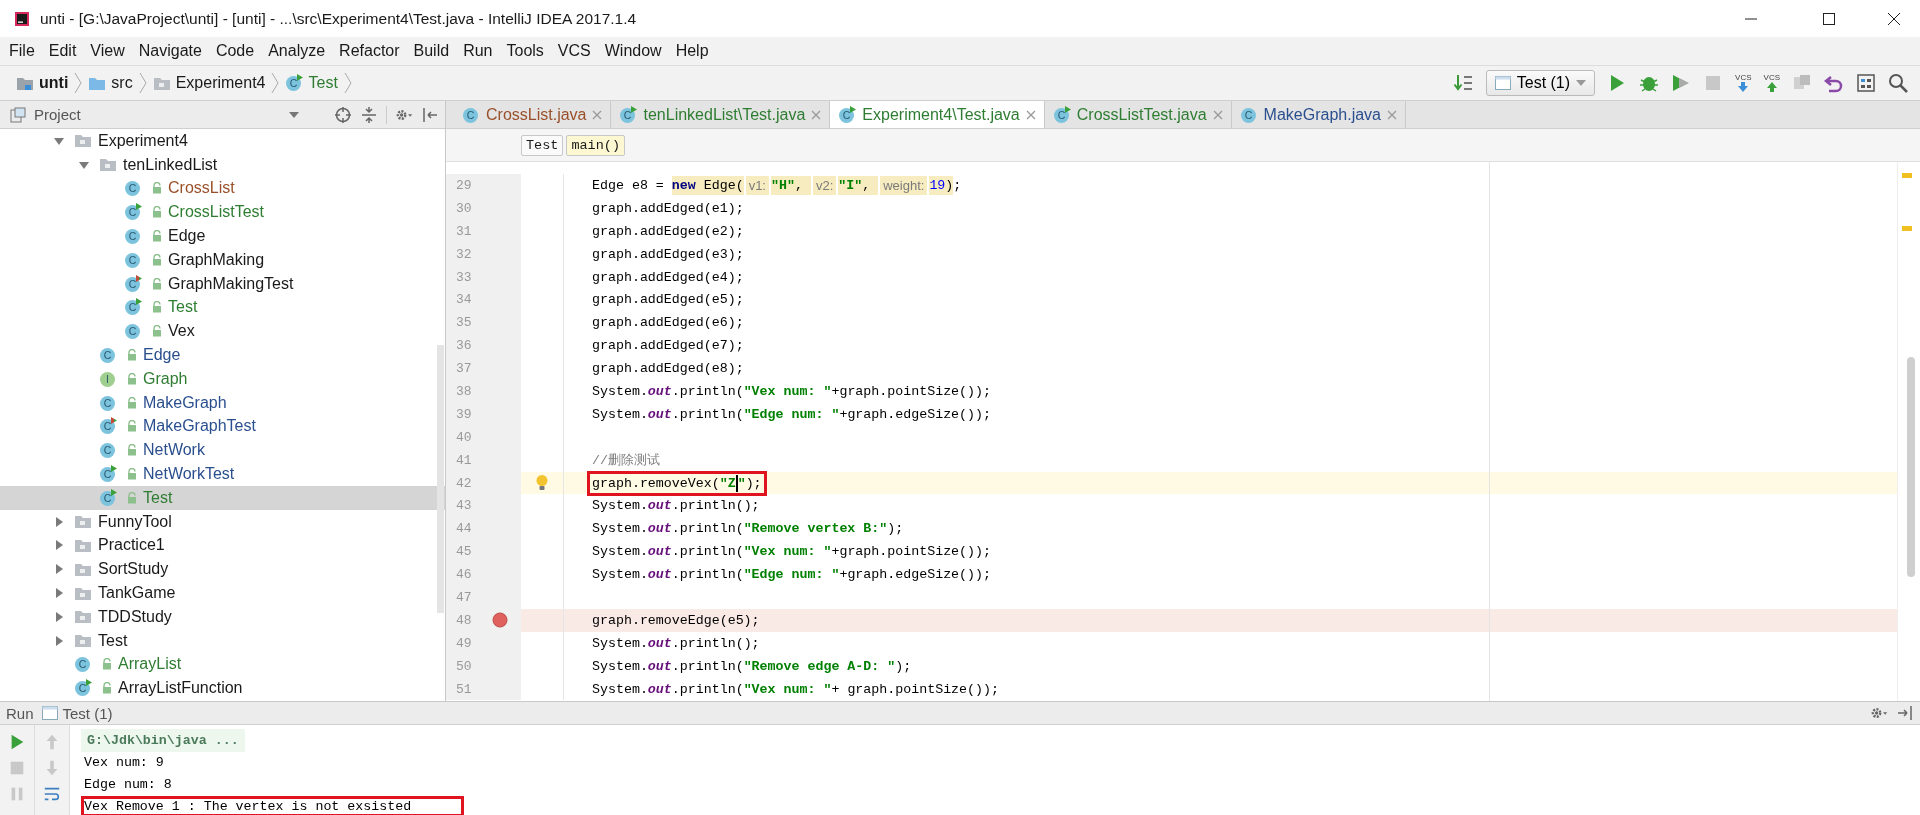  I want to click on run-config-dropdown: Test (1), so click(1540, 83).